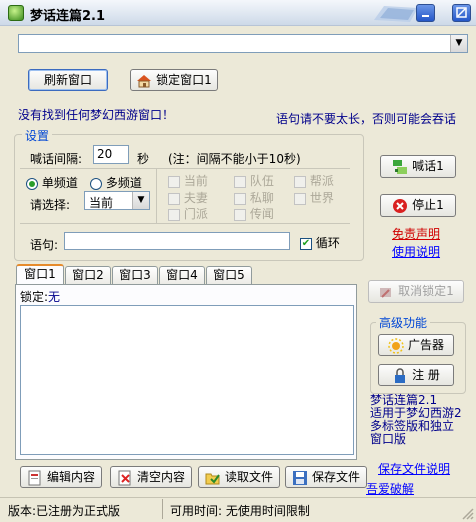 The image size is (476, 522). I want to click on interval-input: 20, so click(111, 154).